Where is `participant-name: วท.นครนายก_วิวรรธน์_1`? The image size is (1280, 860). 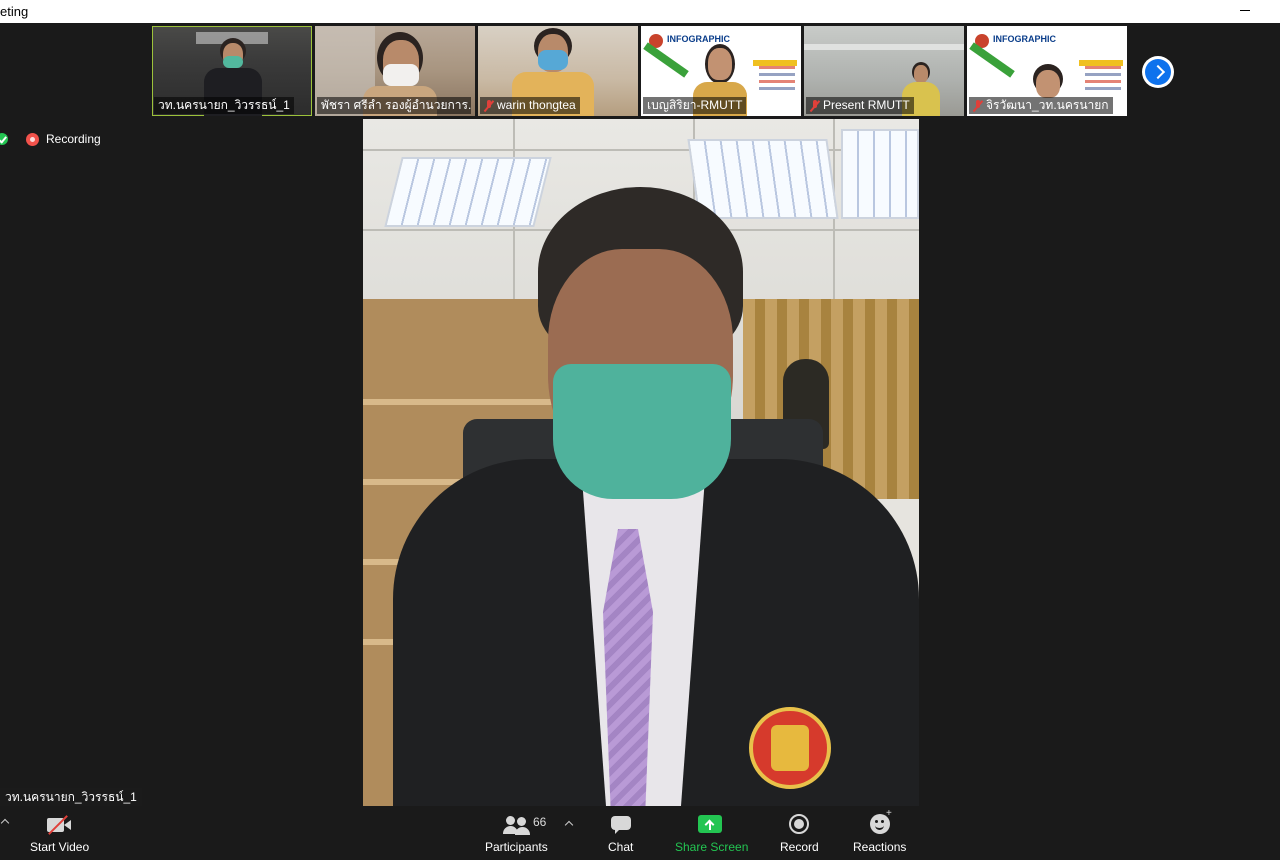 participant-name: วท.นครนายก_วิวรรธน์_1 is located at coordinates (224, 105).